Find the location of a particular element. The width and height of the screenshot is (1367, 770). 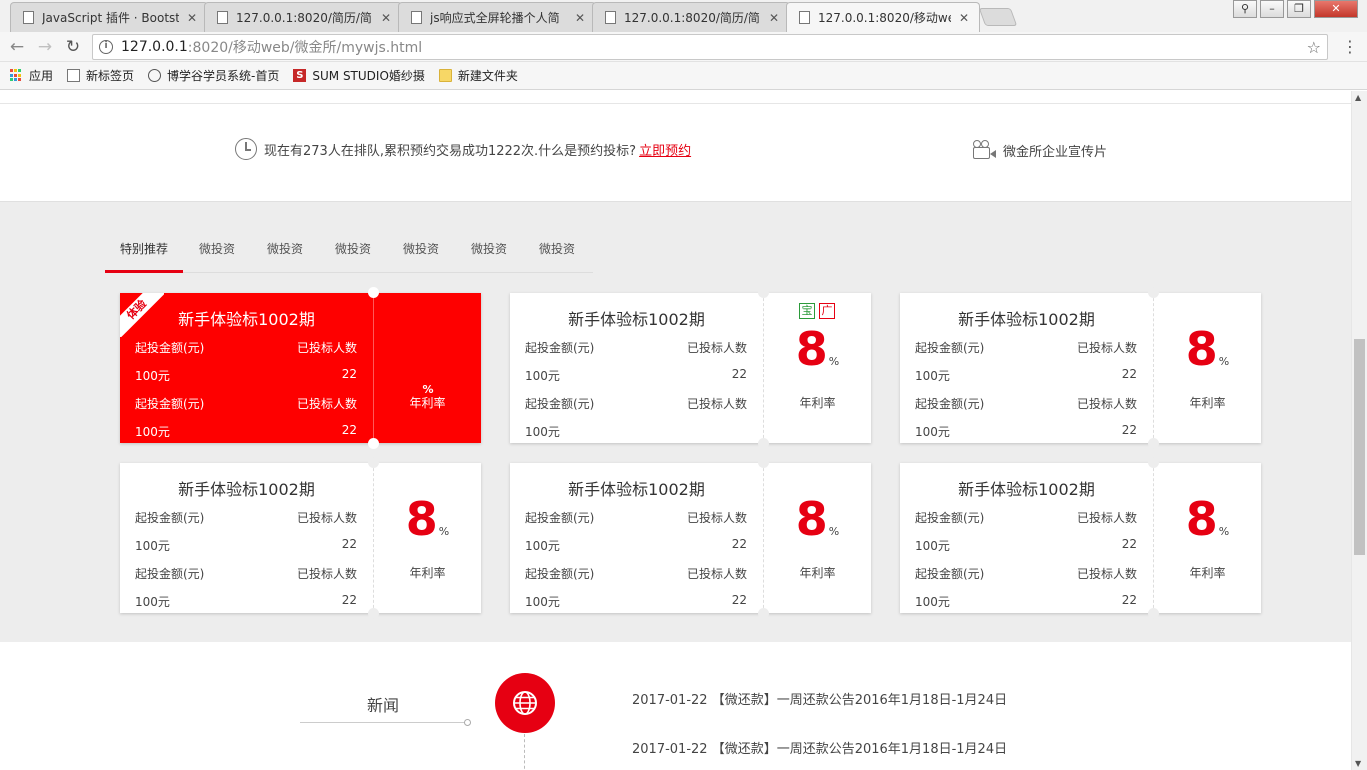

timeline-line is located at coordinates (524, 752).